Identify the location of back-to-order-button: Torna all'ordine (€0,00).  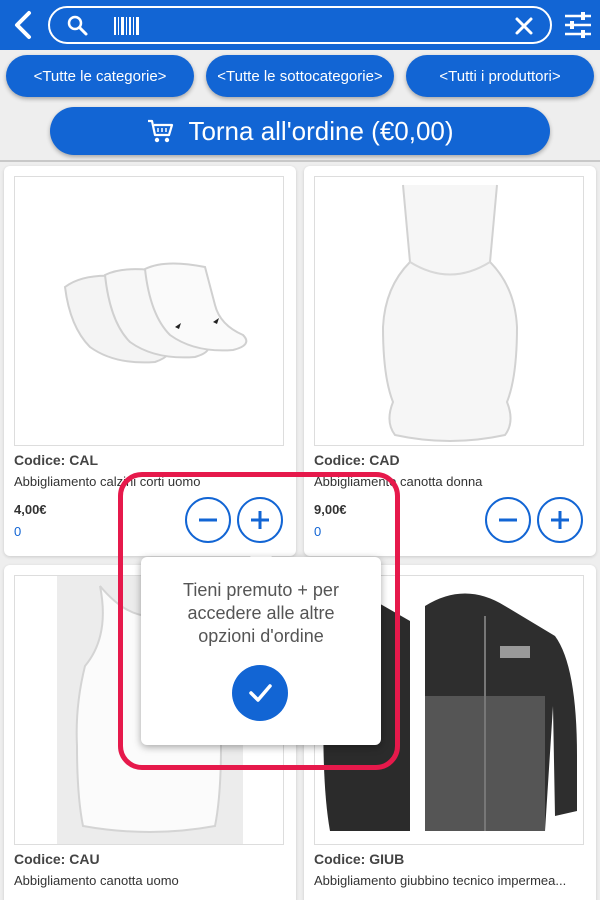
(300, 131).